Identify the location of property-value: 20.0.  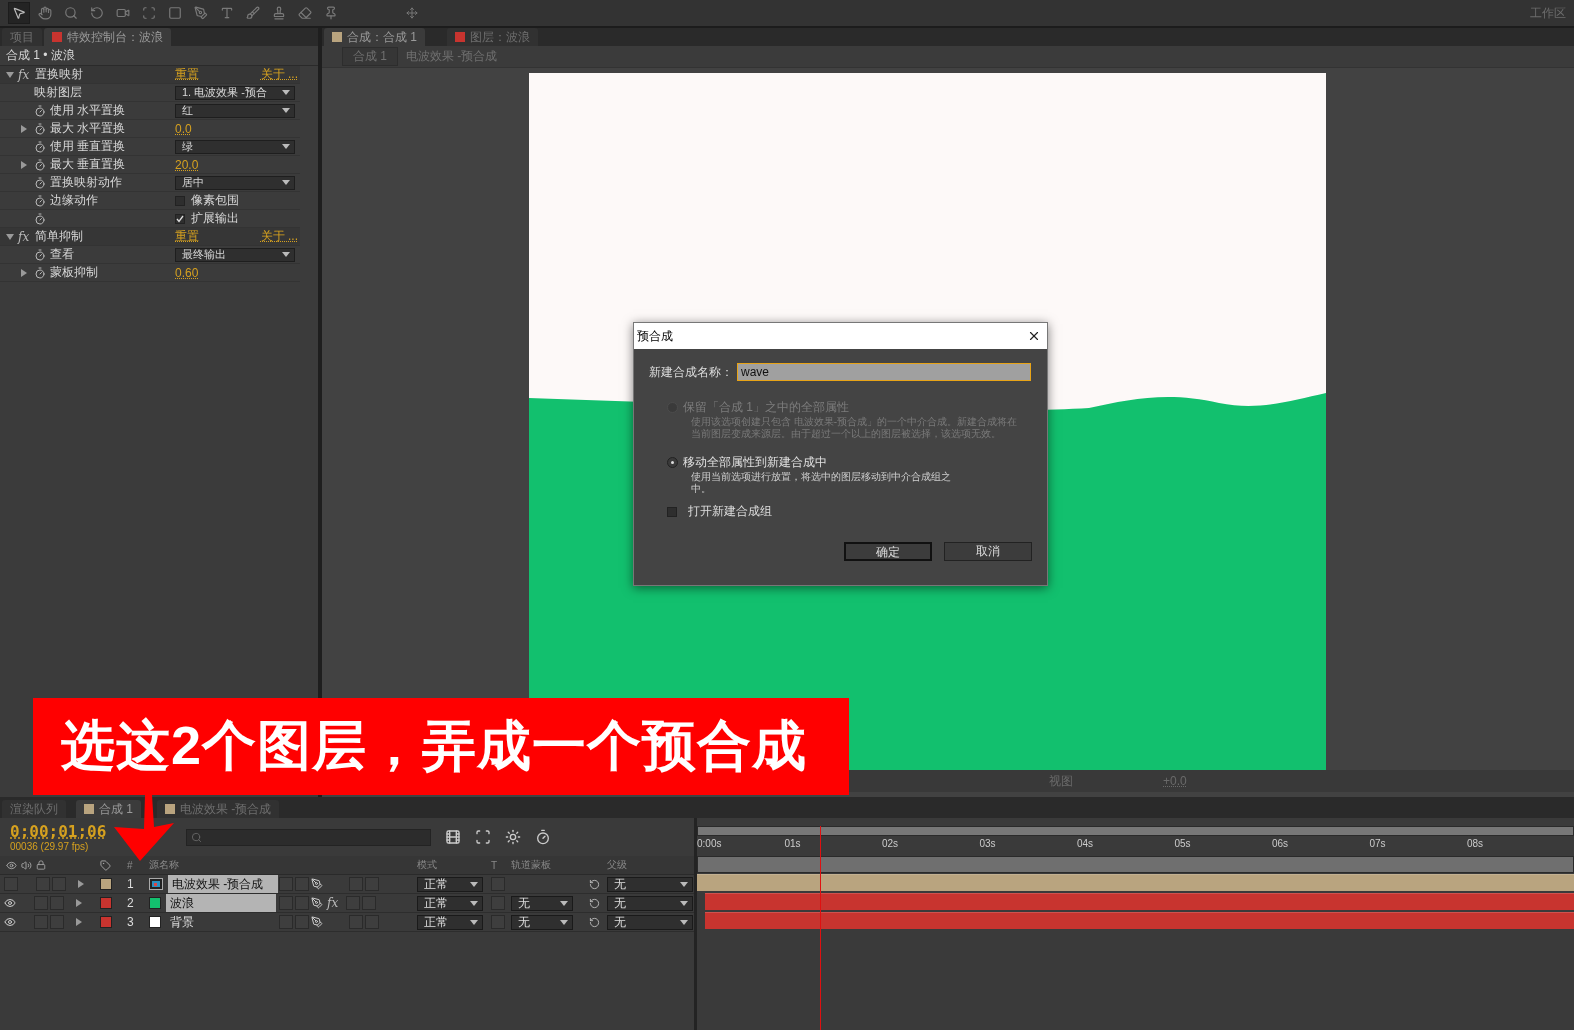
(187, 164).